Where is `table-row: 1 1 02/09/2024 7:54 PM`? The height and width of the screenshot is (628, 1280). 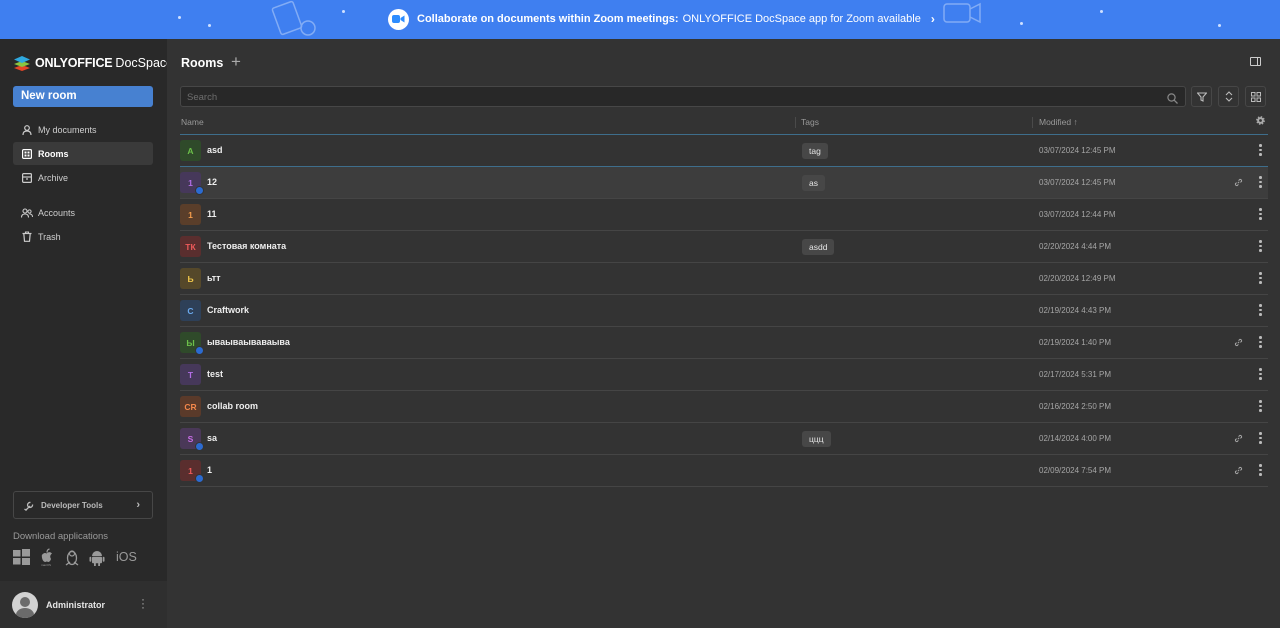
table-row: 1 1 02/09/2024 7:54 PM is located at coordinates (724, 471).